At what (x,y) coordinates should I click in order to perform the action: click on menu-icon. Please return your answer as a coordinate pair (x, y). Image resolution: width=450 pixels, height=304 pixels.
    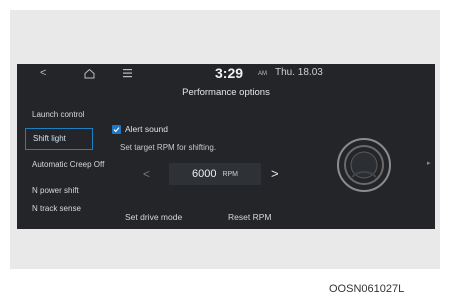
    Looking at the image, I should click on (127, 73).